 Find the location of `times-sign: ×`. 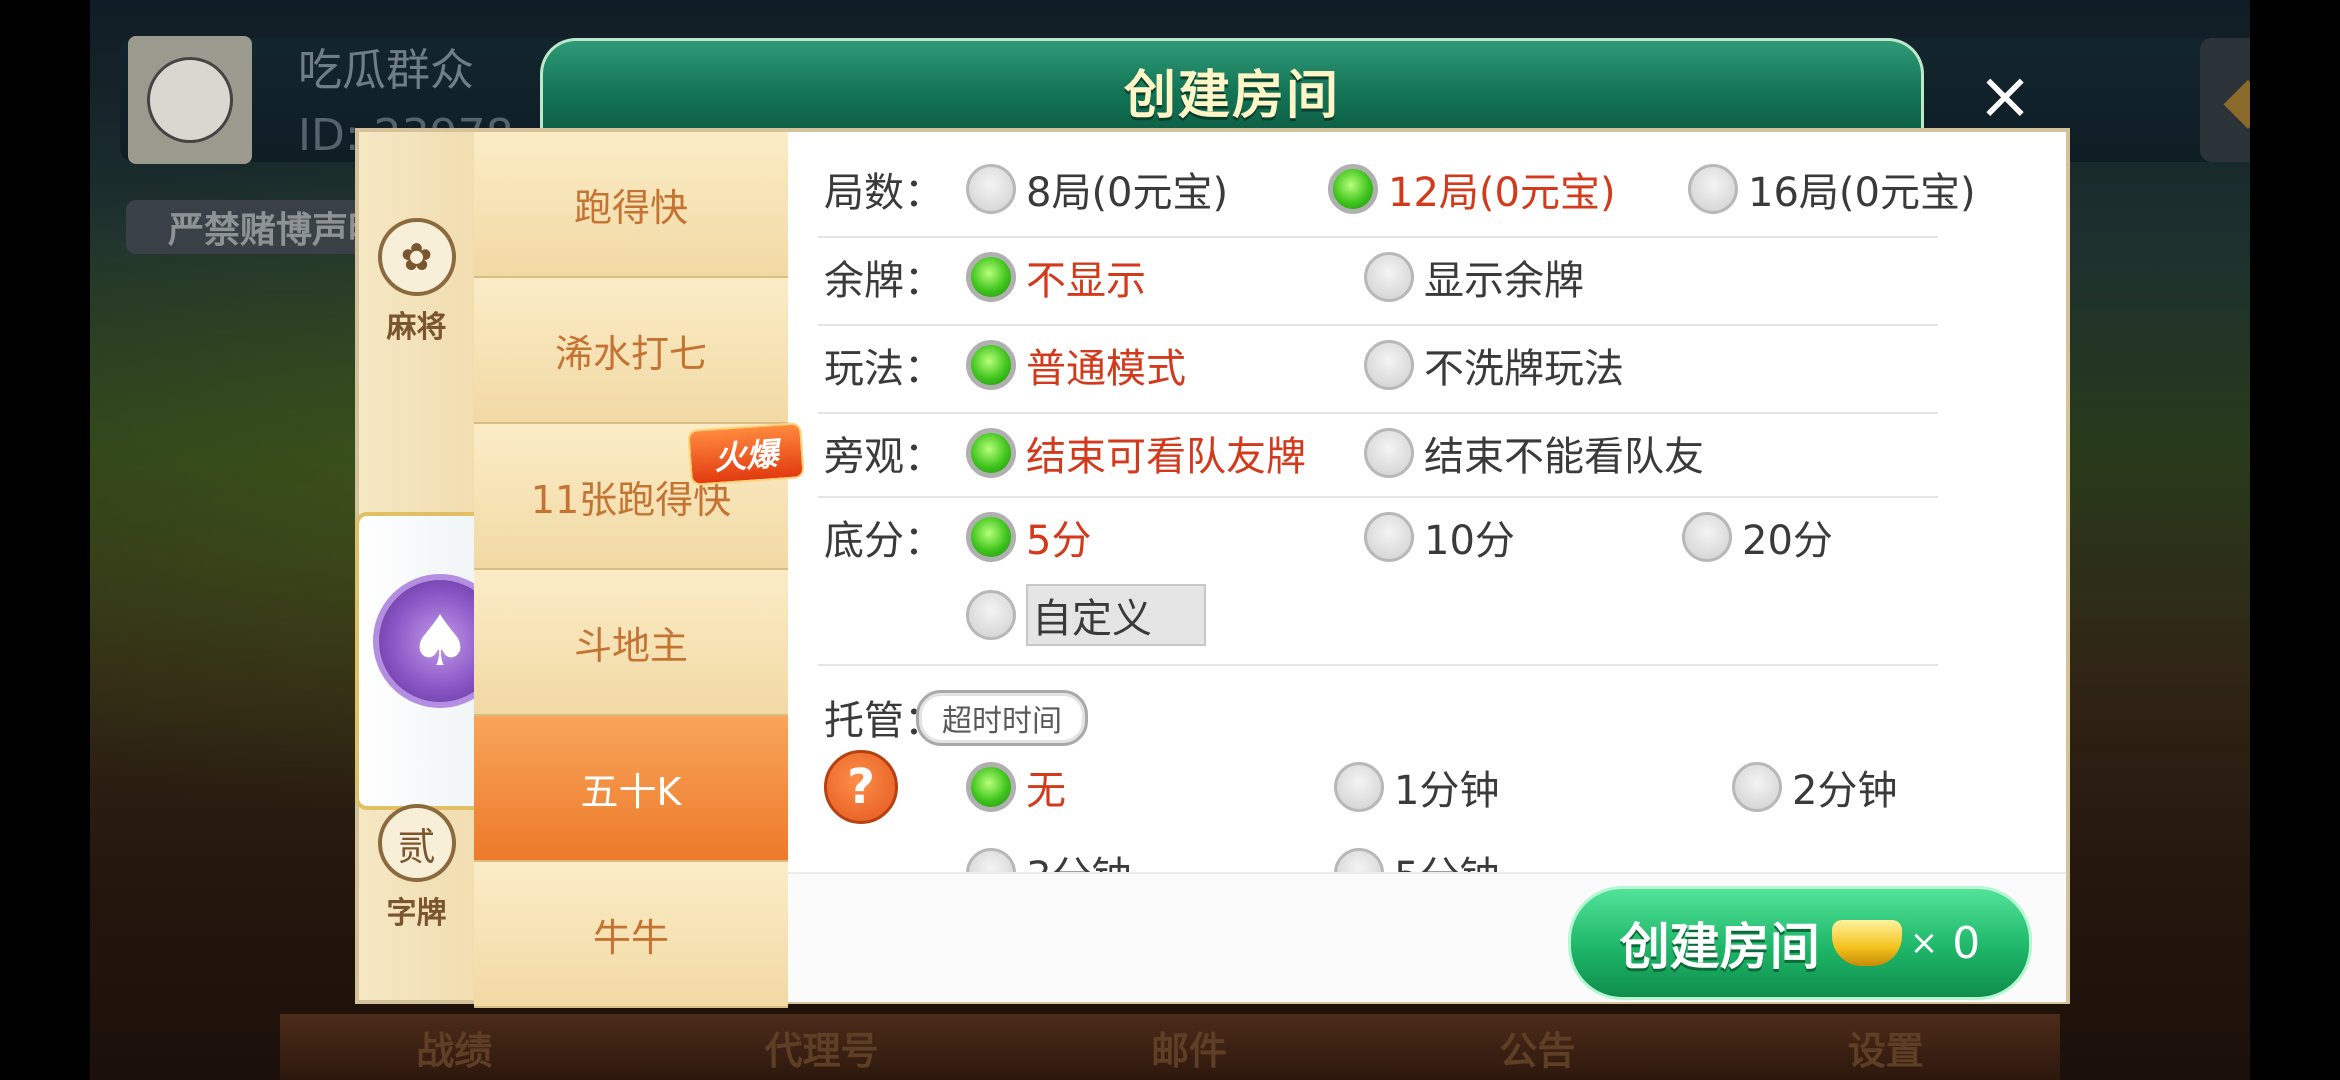

times-sign: × is located at coordinates (1924, 943).